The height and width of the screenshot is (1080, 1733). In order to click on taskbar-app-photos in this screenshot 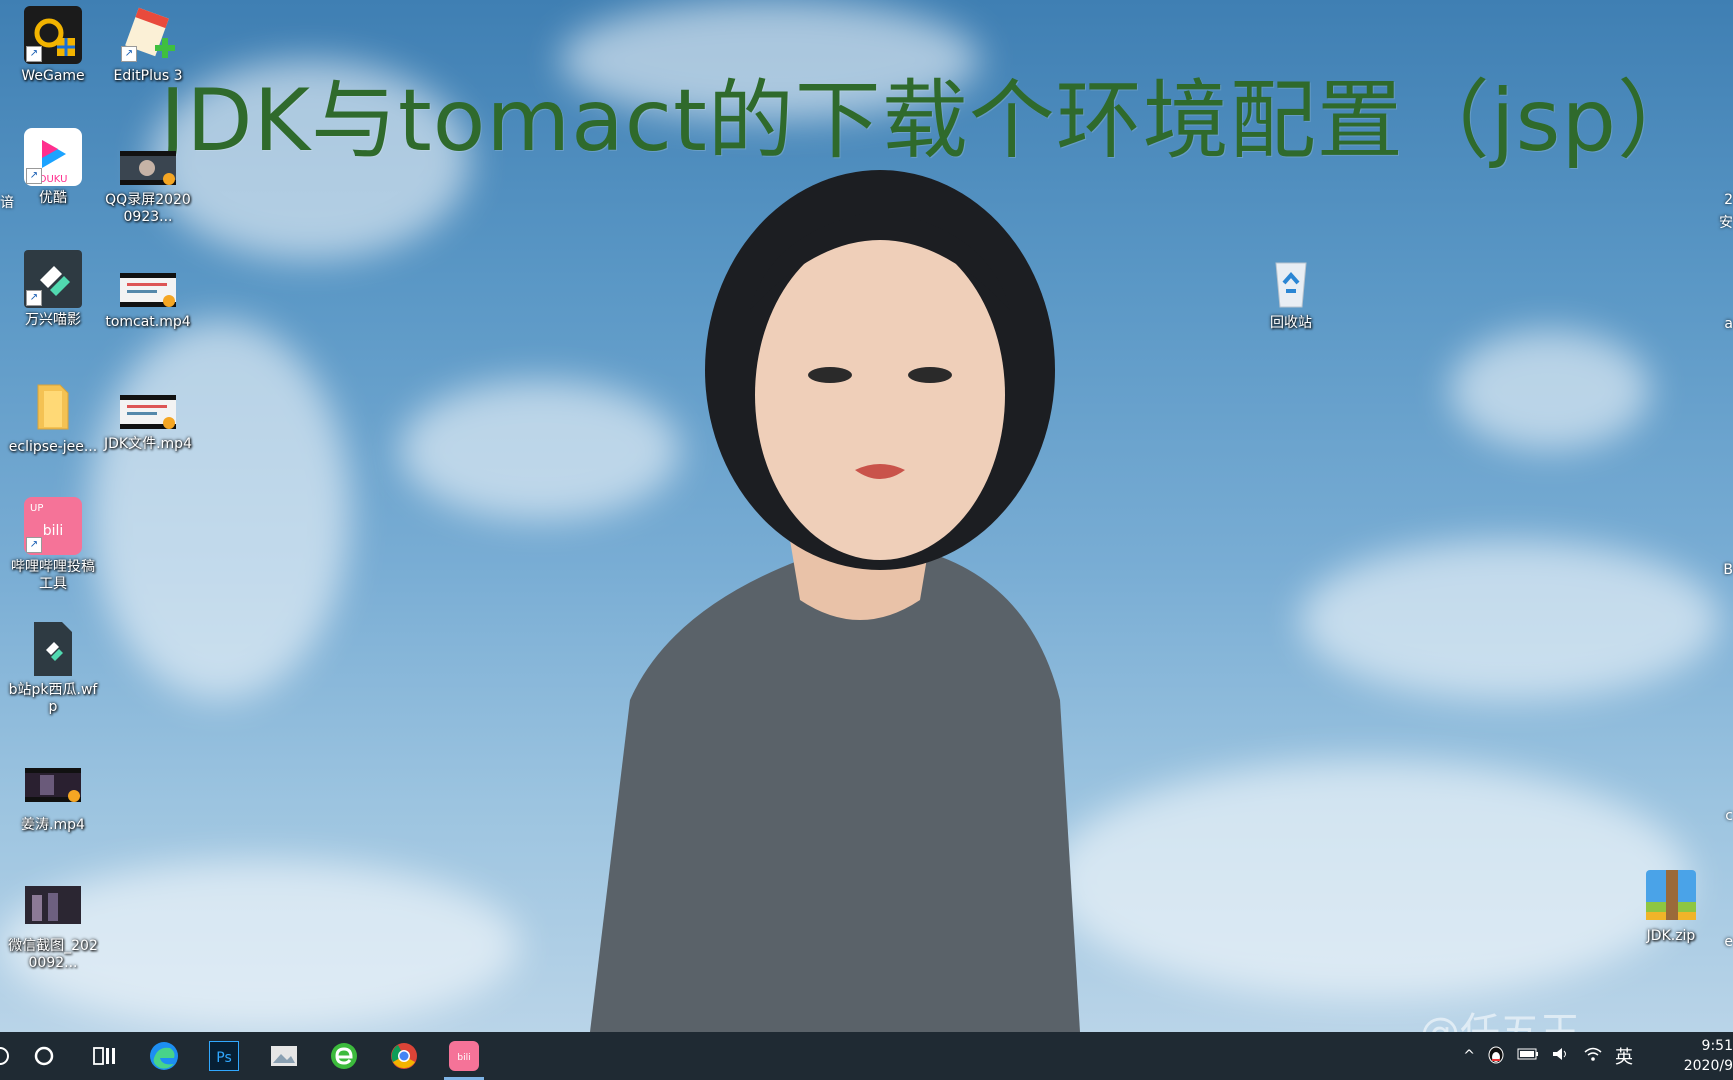, I will do `click(284, 1056)`.